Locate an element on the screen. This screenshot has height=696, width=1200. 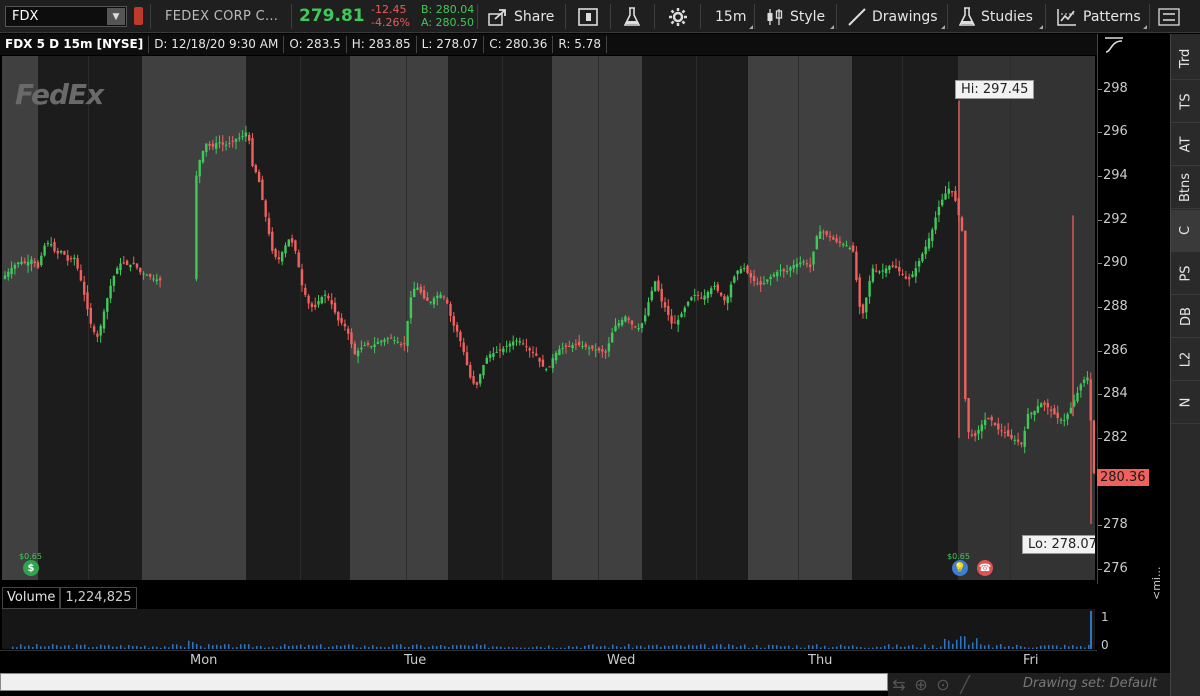
gear-icon is located at coordinates (678, 16).